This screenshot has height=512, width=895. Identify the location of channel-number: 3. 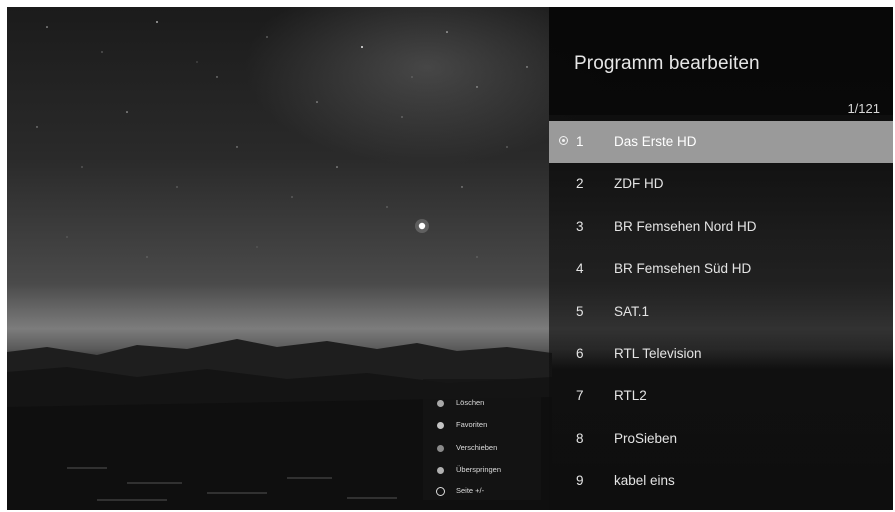
(580, 226).